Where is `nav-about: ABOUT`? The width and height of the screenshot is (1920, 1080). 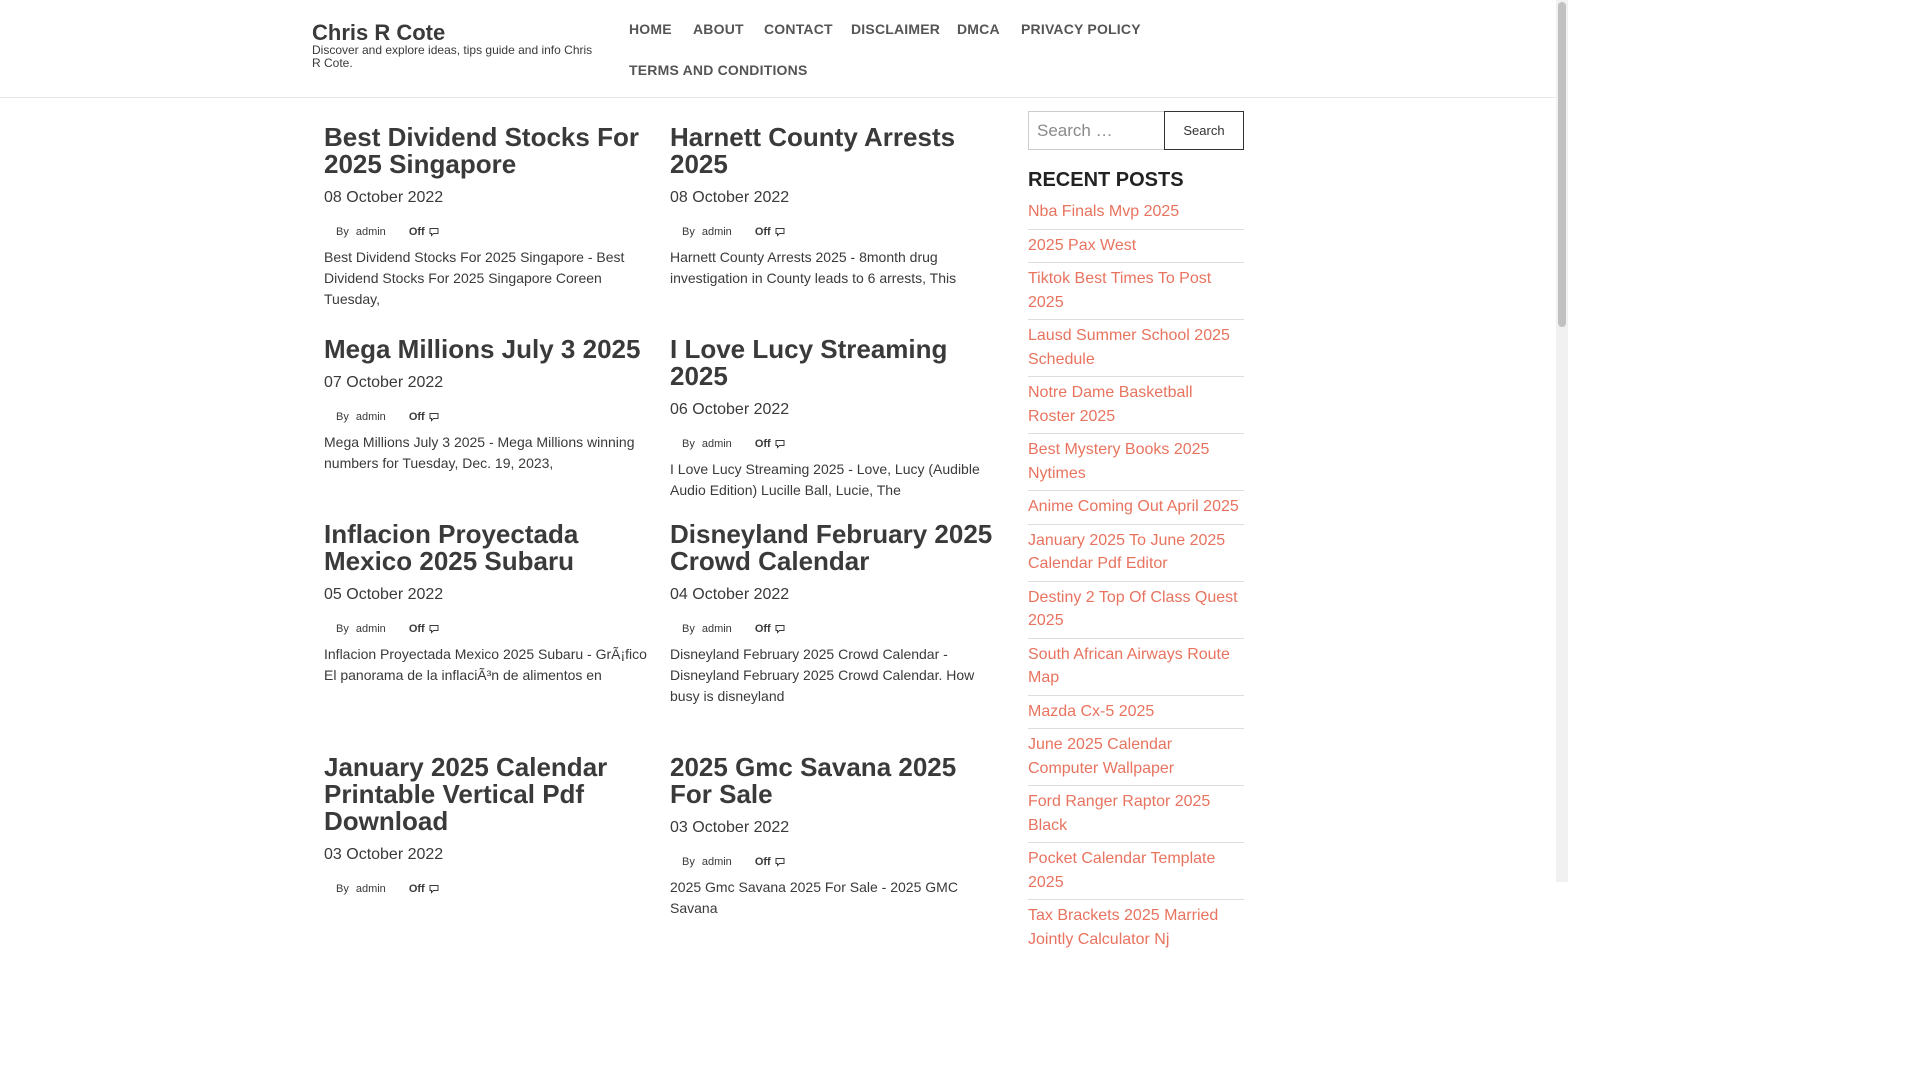
nav-about: ABOUT is located at coordinates (718, 29).